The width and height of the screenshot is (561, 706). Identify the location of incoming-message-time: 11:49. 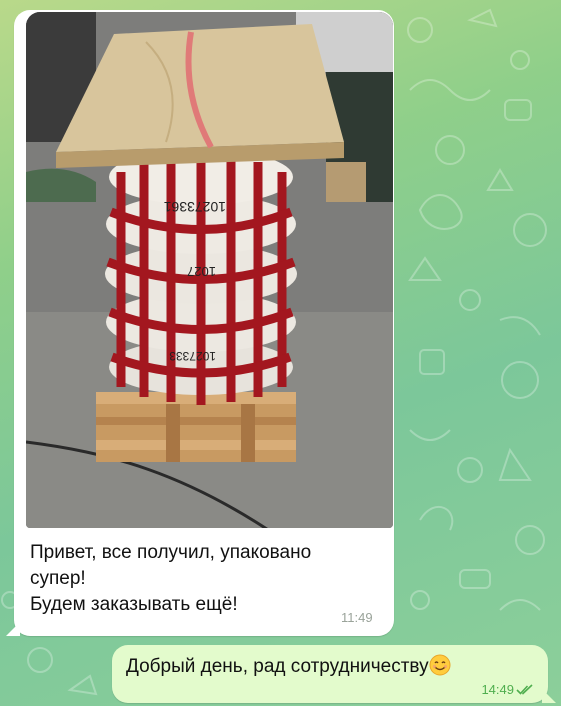
(357, 617).